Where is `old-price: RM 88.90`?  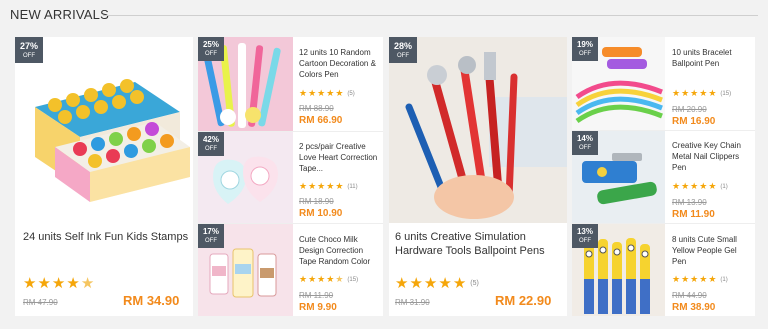 old-price: RM 88.90 is located at coordinates (316, 108).